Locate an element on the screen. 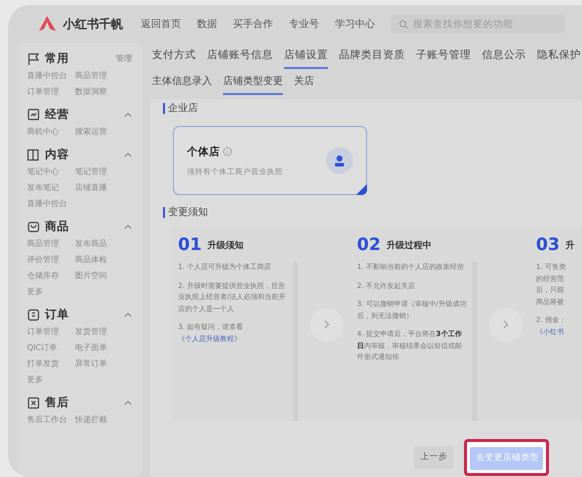  sidebar-item: 评价管理 is located at coordinates (51, 259).